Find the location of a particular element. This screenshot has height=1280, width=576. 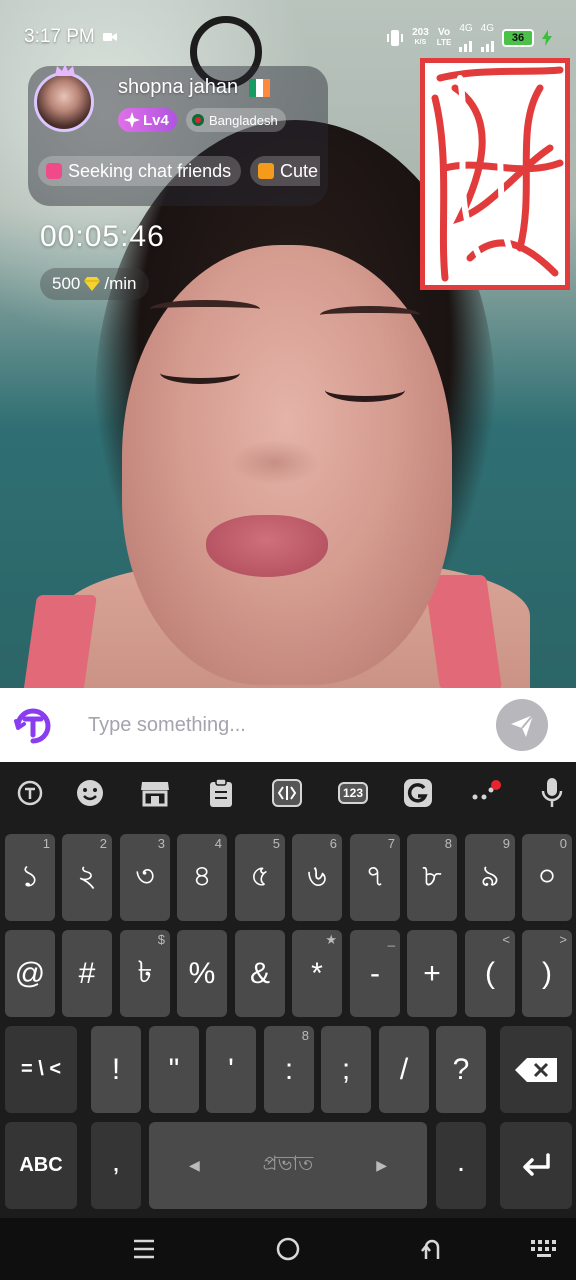

spacebar: ◀ প্রভাত ▶ is located at coordinates (288, 1165).